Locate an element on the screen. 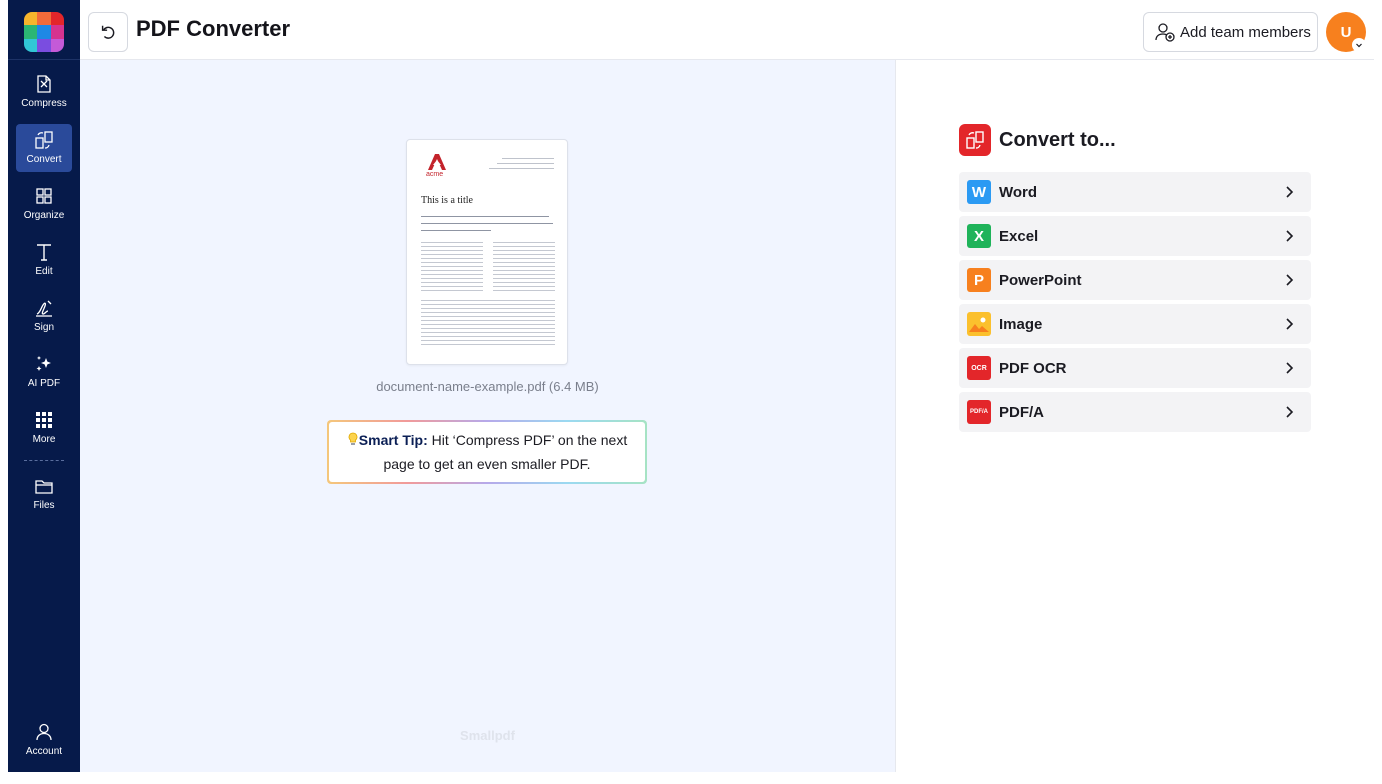 The width and height of the screenshot is (1382, 784). organize-icon is located at coordinates (44, 196).